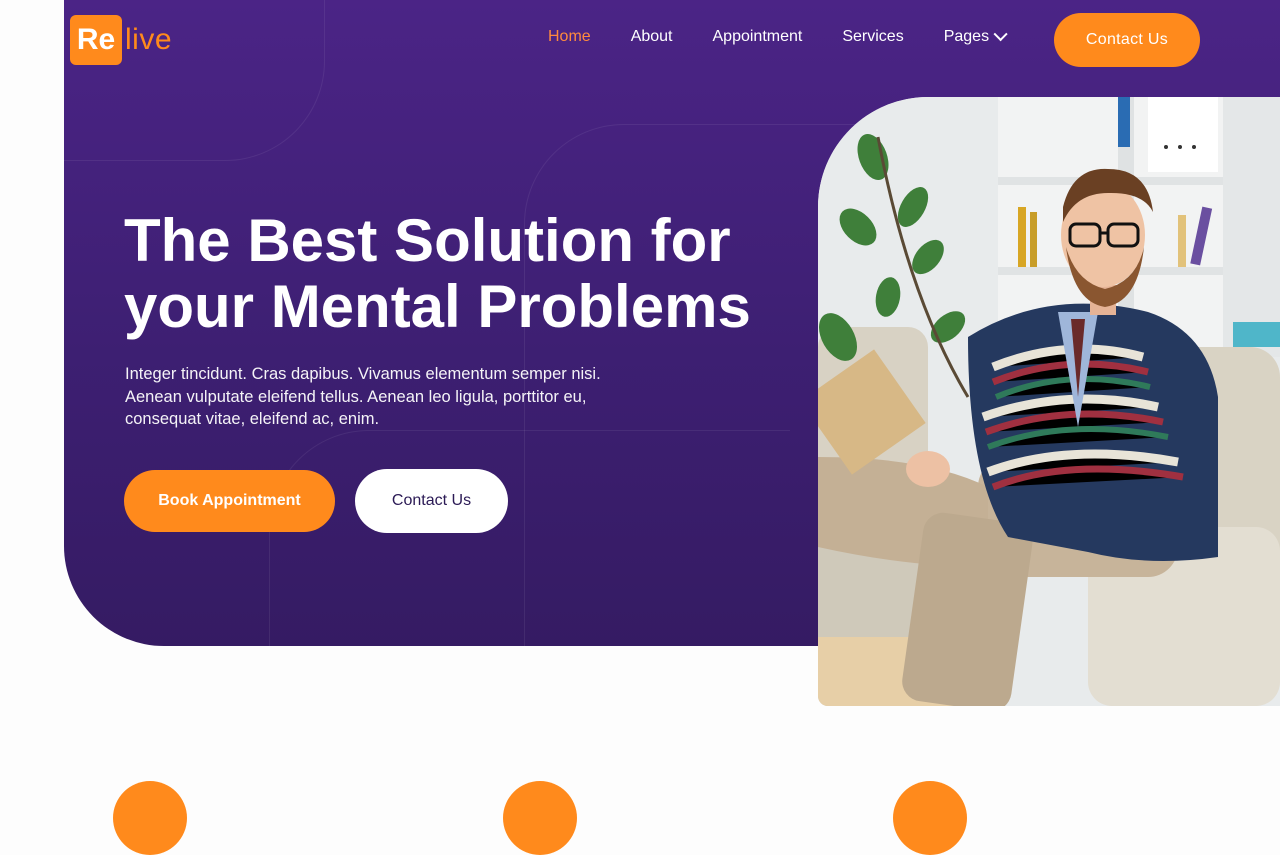  I want to click on hero-title-line1: The Best Solution for, so click(427, 240).